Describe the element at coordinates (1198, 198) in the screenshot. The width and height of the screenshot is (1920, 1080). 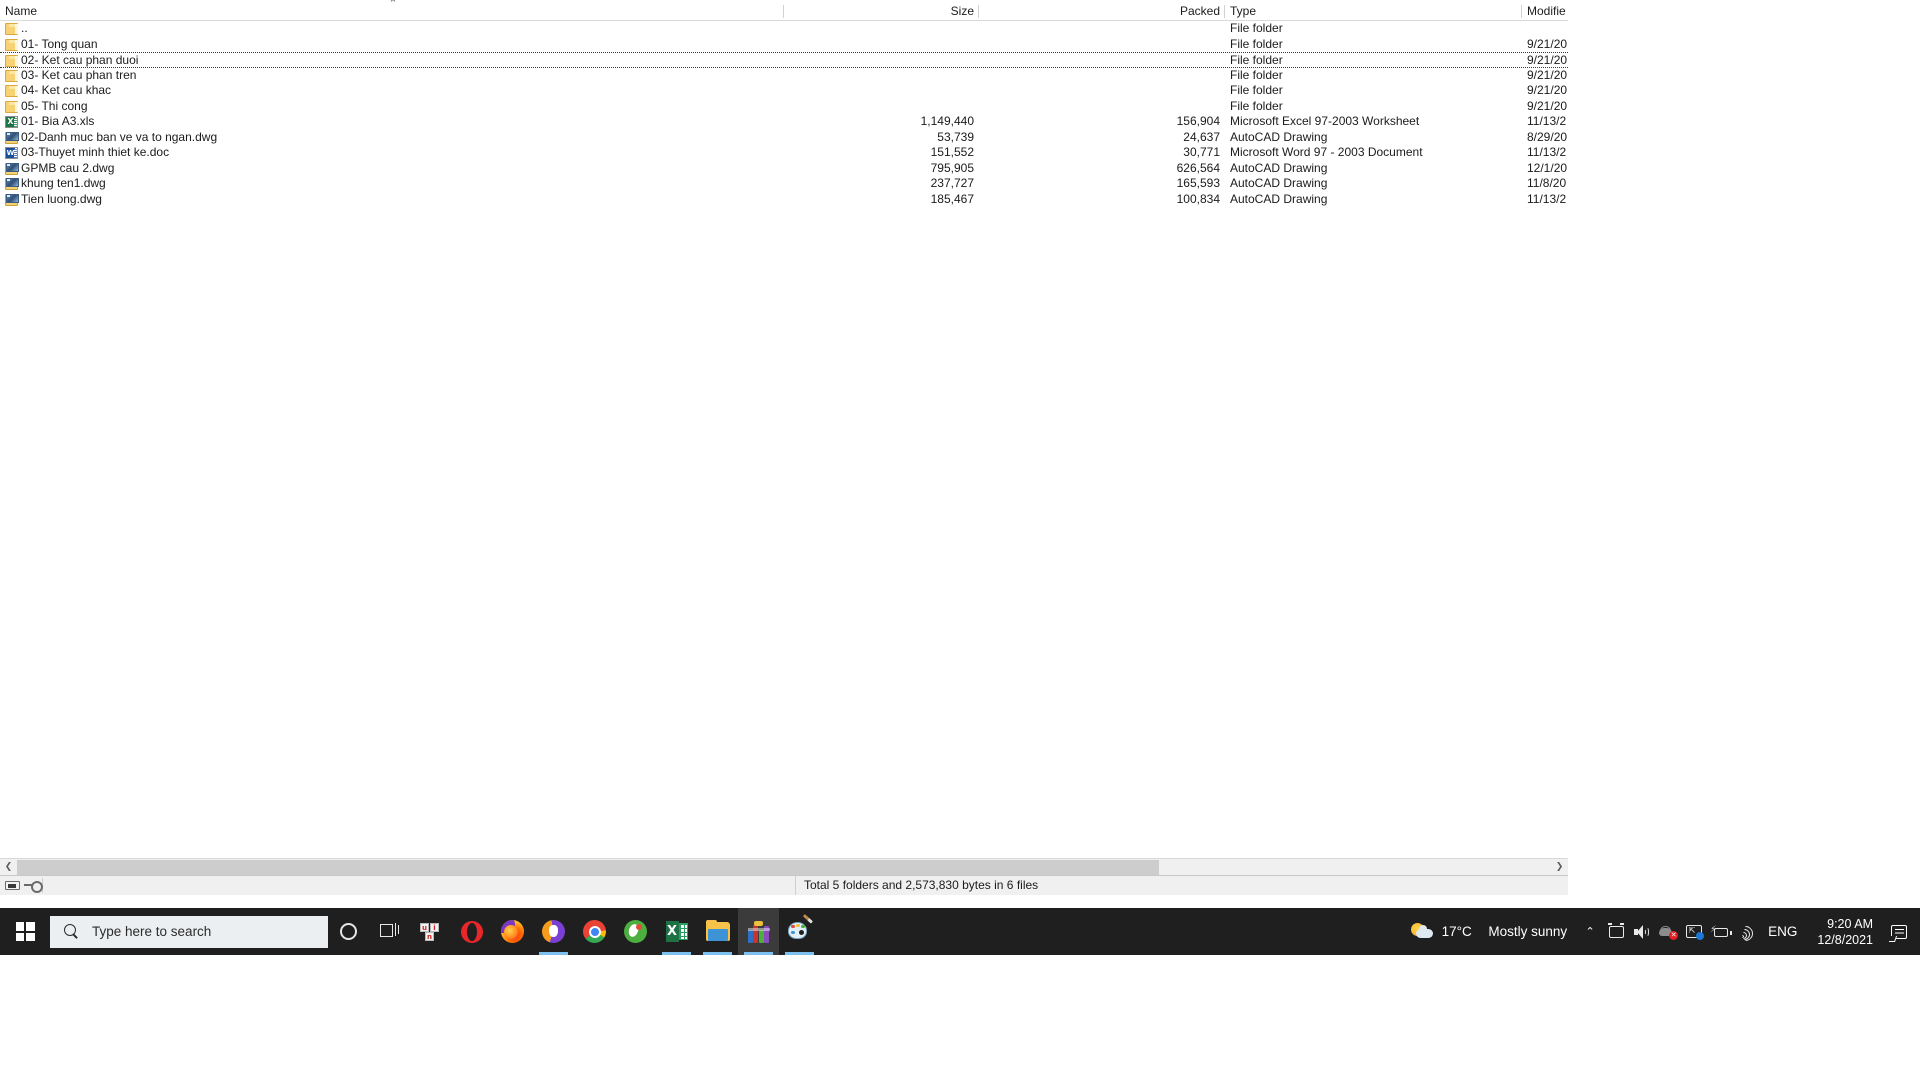
I see `cell-packed: 100,834` at that location.